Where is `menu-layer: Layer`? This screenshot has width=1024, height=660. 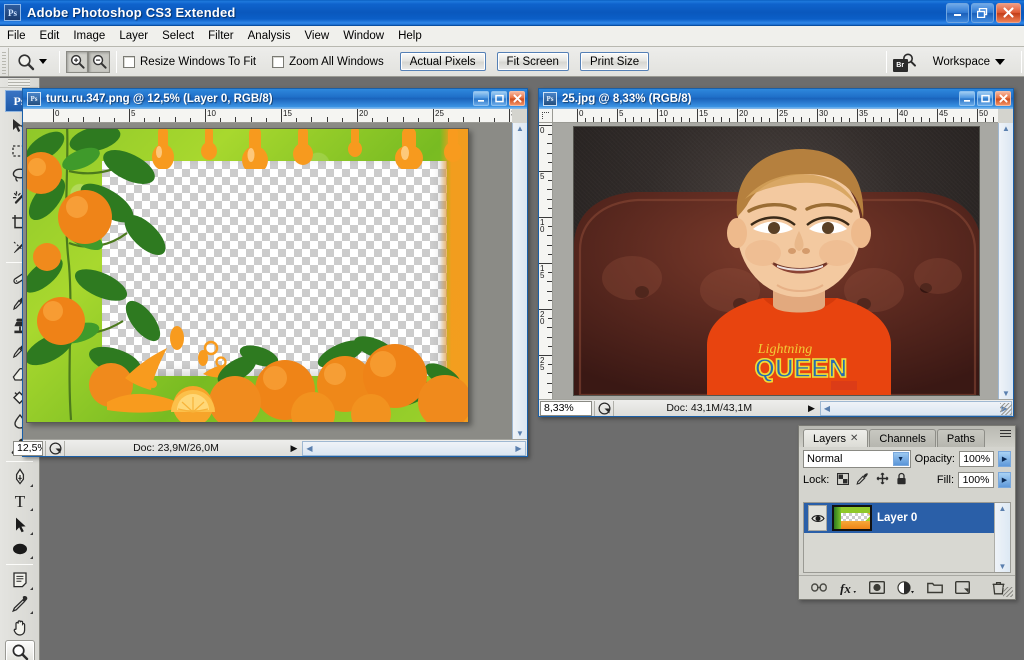 menu-layer: Layer is located at coordinates (133, 36).